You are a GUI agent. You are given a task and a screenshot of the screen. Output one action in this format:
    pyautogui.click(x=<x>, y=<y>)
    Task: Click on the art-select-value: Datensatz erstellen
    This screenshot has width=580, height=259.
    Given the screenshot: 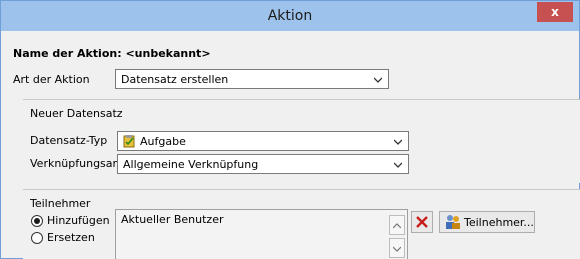 What is the action you would take?
    pyautogui.click(x=175, y=79)
    